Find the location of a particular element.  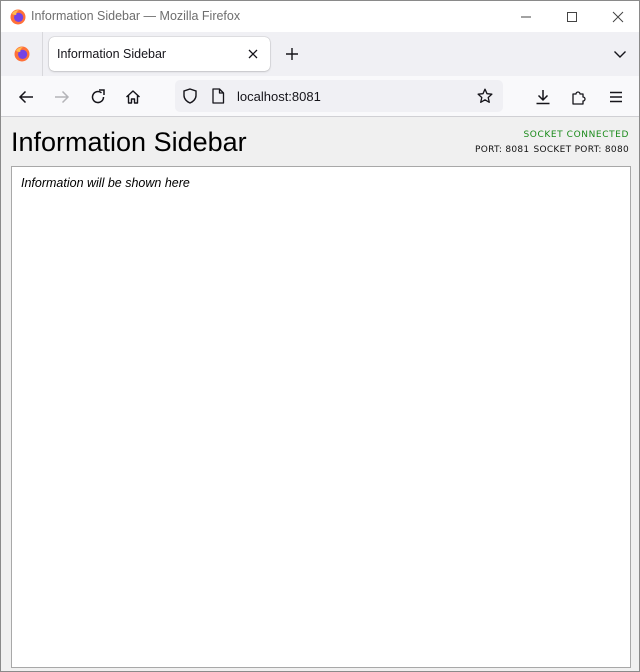

chevron-down-icon is located at coordinates (620, 54).